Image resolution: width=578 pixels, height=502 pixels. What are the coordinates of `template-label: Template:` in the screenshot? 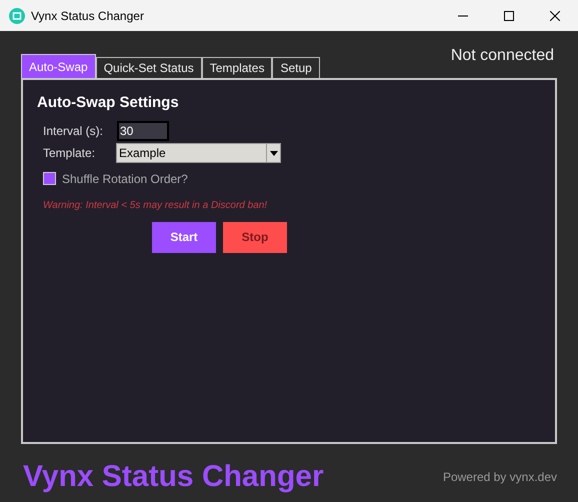 It's located at (69, 153).